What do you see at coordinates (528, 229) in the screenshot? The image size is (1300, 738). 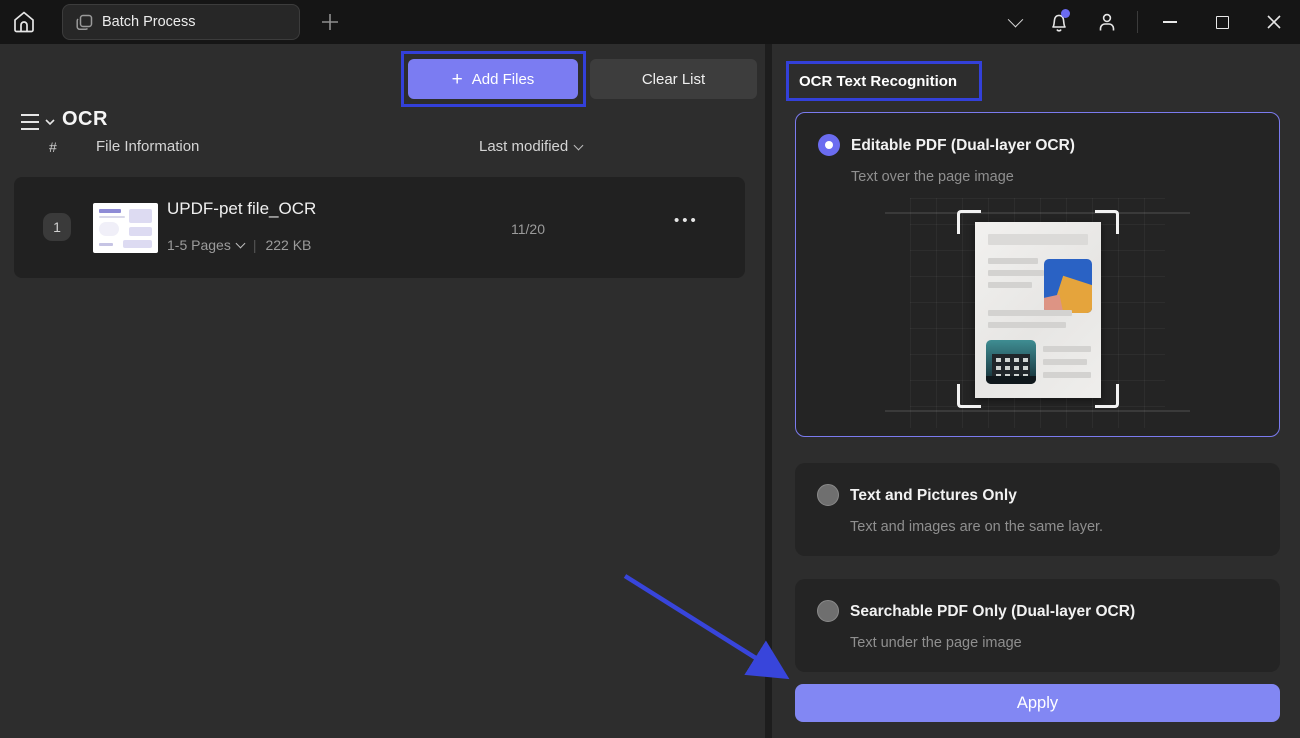 I see `file-modified-date: 11/20` at bounding box center [528, 229].